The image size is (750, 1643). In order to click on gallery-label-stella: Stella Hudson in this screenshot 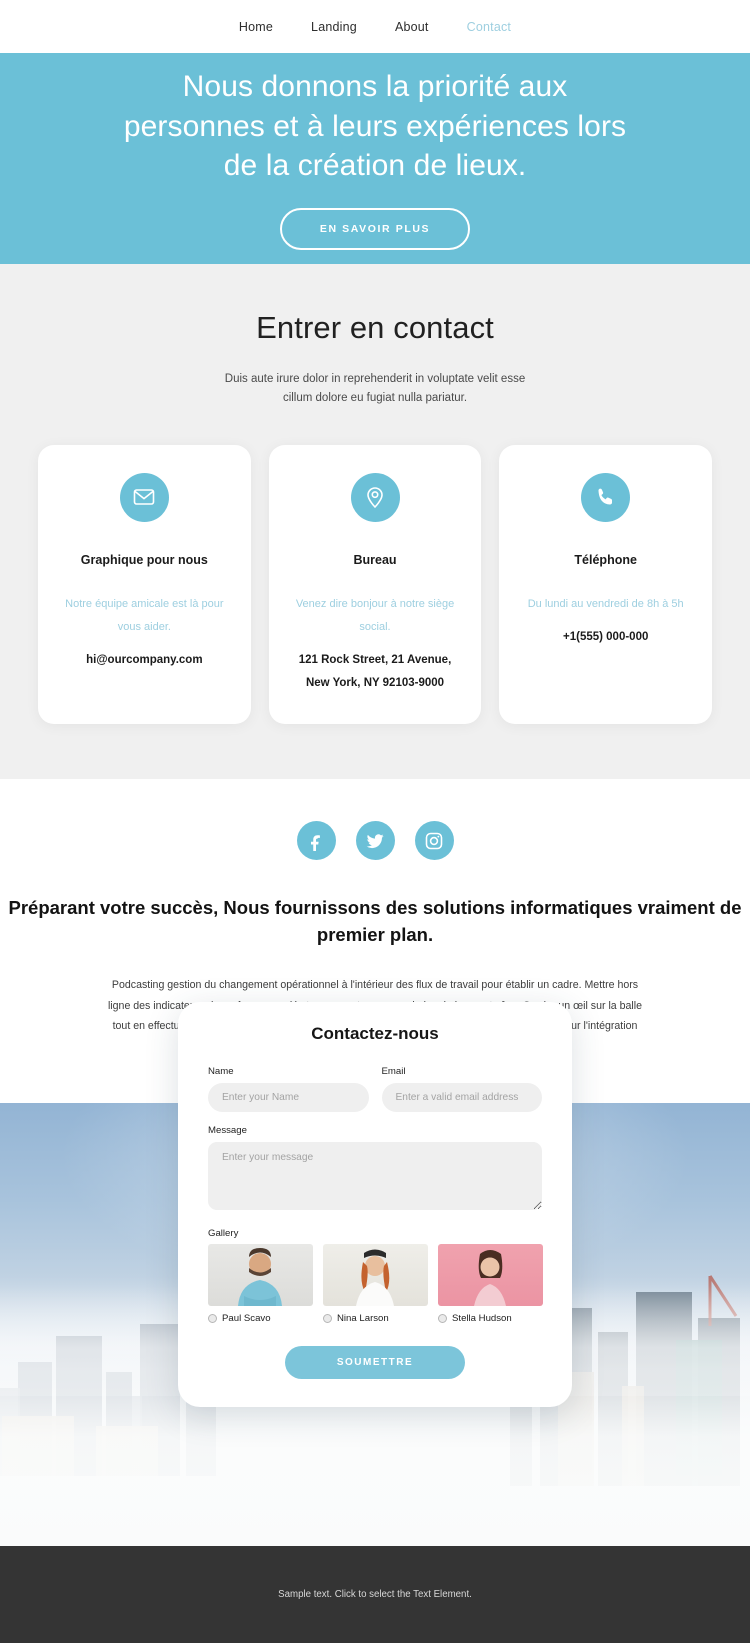, I will do `click(482, 1318)`.